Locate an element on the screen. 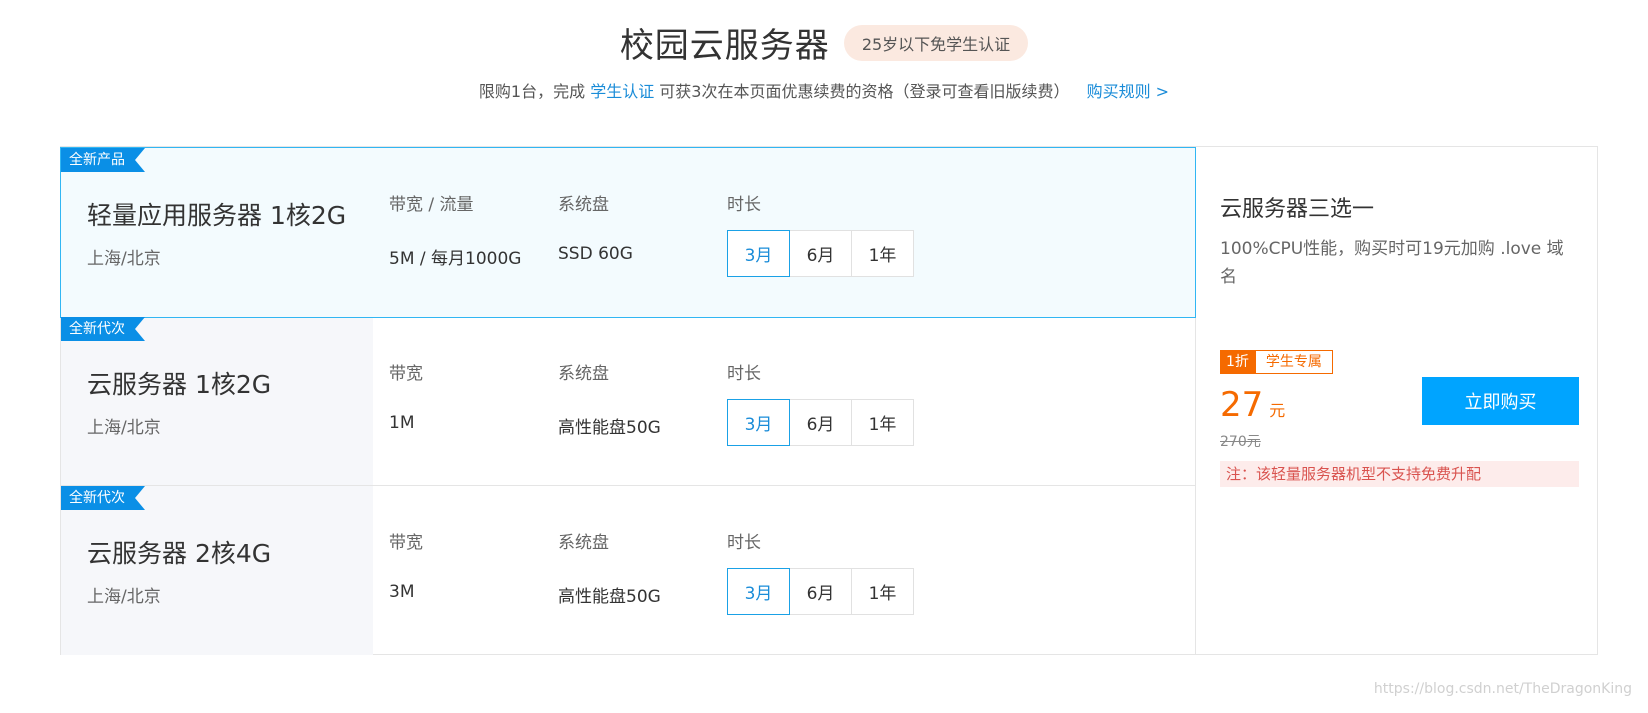  product-name: 云服务器 2核4G is located at coordinates (179, 553).